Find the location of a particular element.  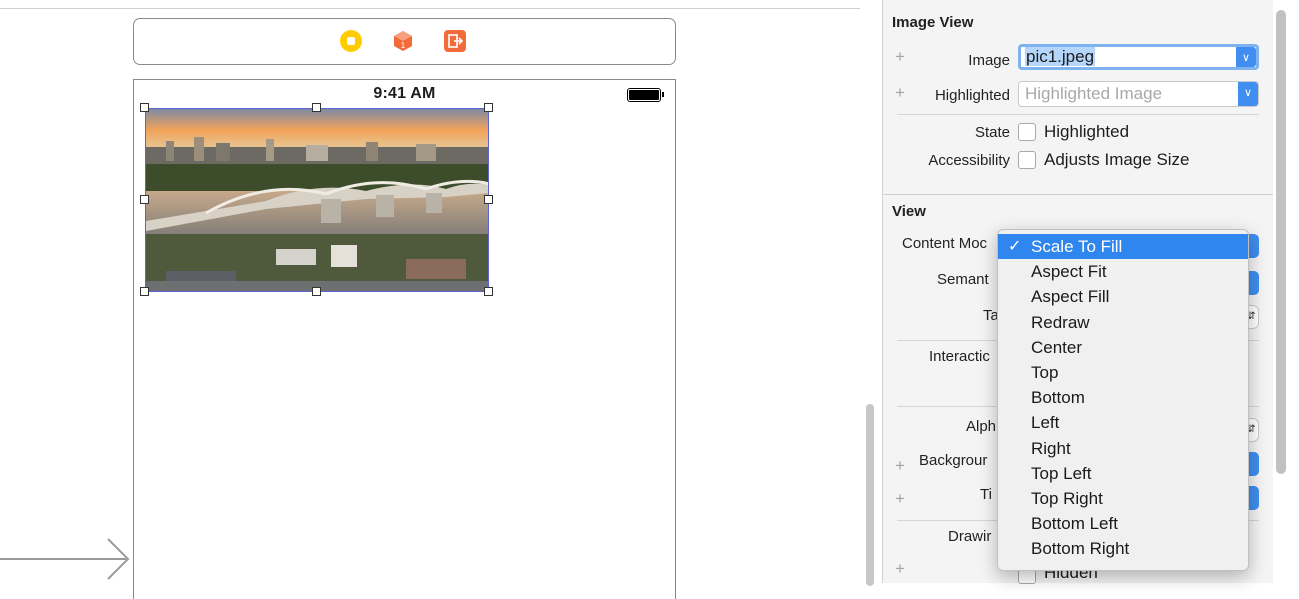

menu-item-label: Top Right is located at coordinates (1067, 498).